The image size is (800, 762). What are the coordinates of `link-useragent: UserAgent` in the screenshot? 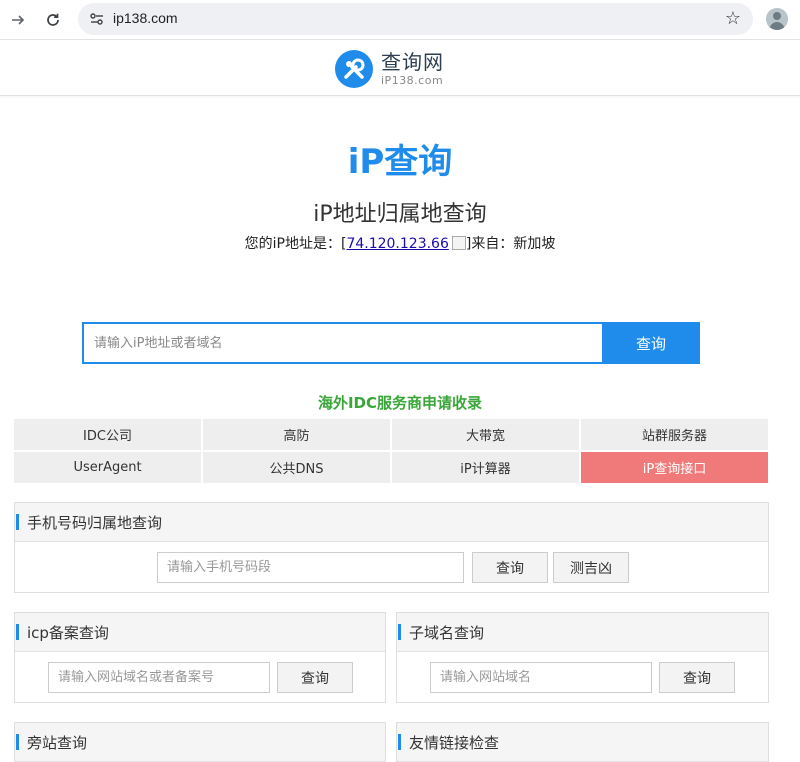 It's located at (107, 467).